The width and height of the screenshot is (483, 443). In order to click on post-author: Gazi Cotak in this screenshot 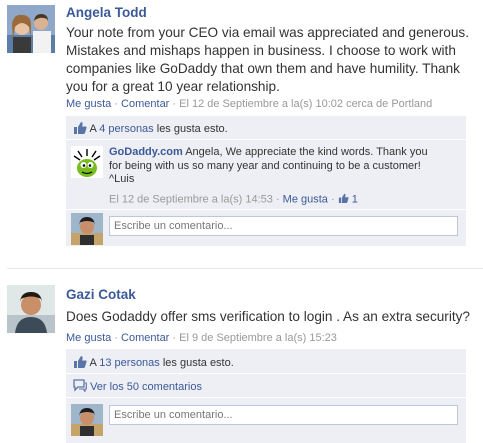, I will do `click(101, 294)`.